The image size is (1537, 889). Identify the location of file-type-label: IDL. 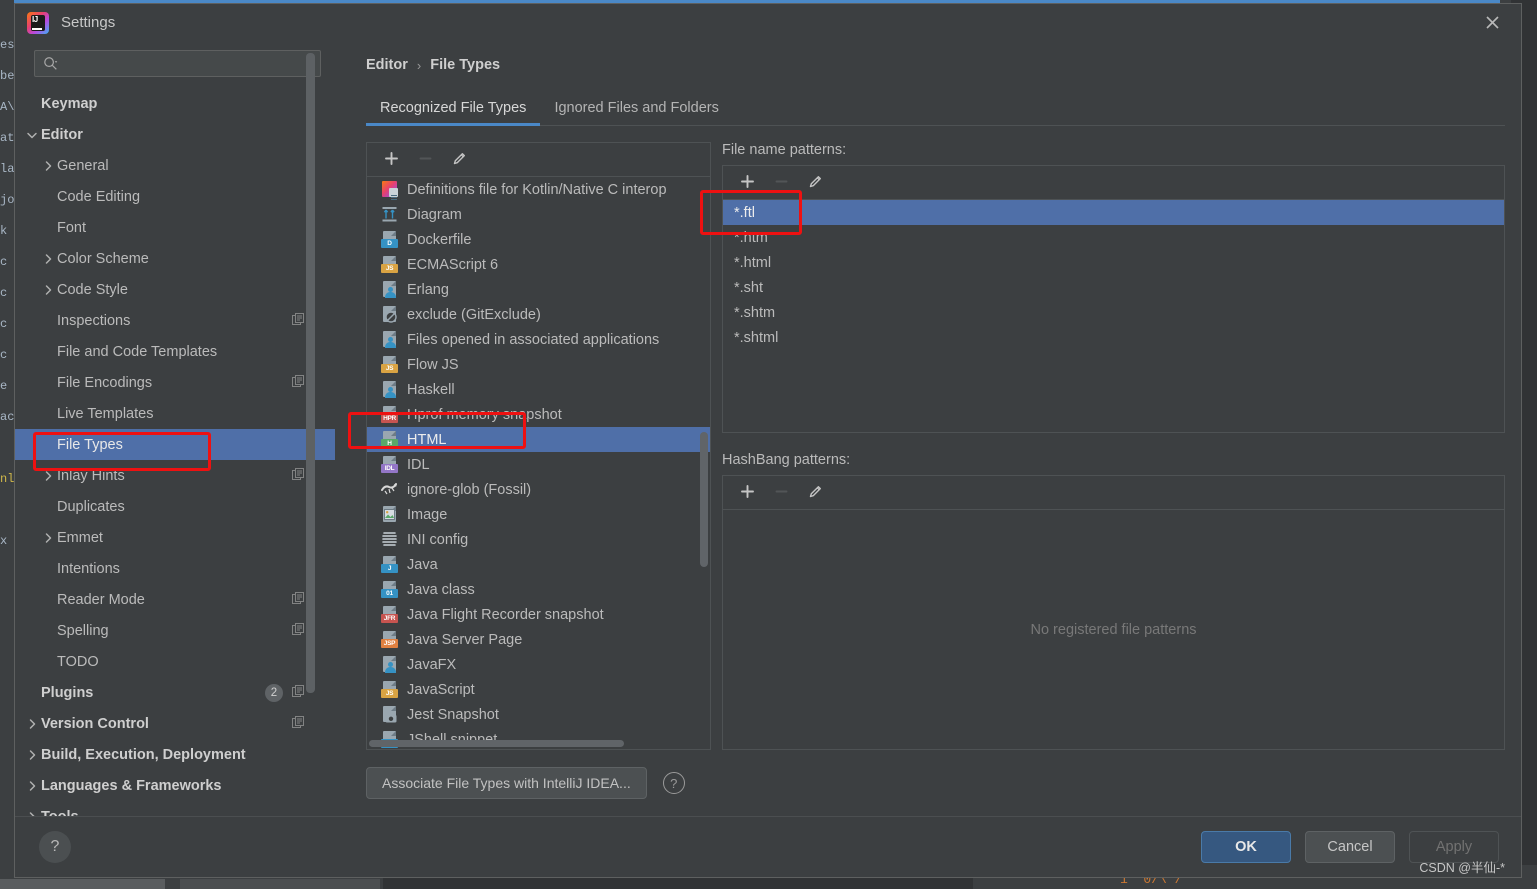
(418, 464).